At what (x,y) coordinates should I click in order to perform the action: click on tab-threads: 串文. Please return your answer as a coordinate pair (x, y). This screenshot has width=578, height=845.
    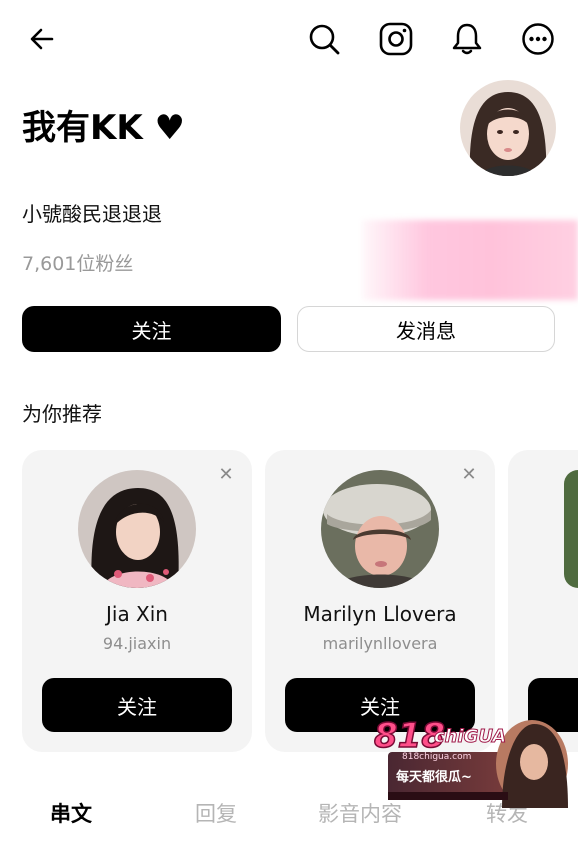
    Looking at the image, I should click on (71, 813).